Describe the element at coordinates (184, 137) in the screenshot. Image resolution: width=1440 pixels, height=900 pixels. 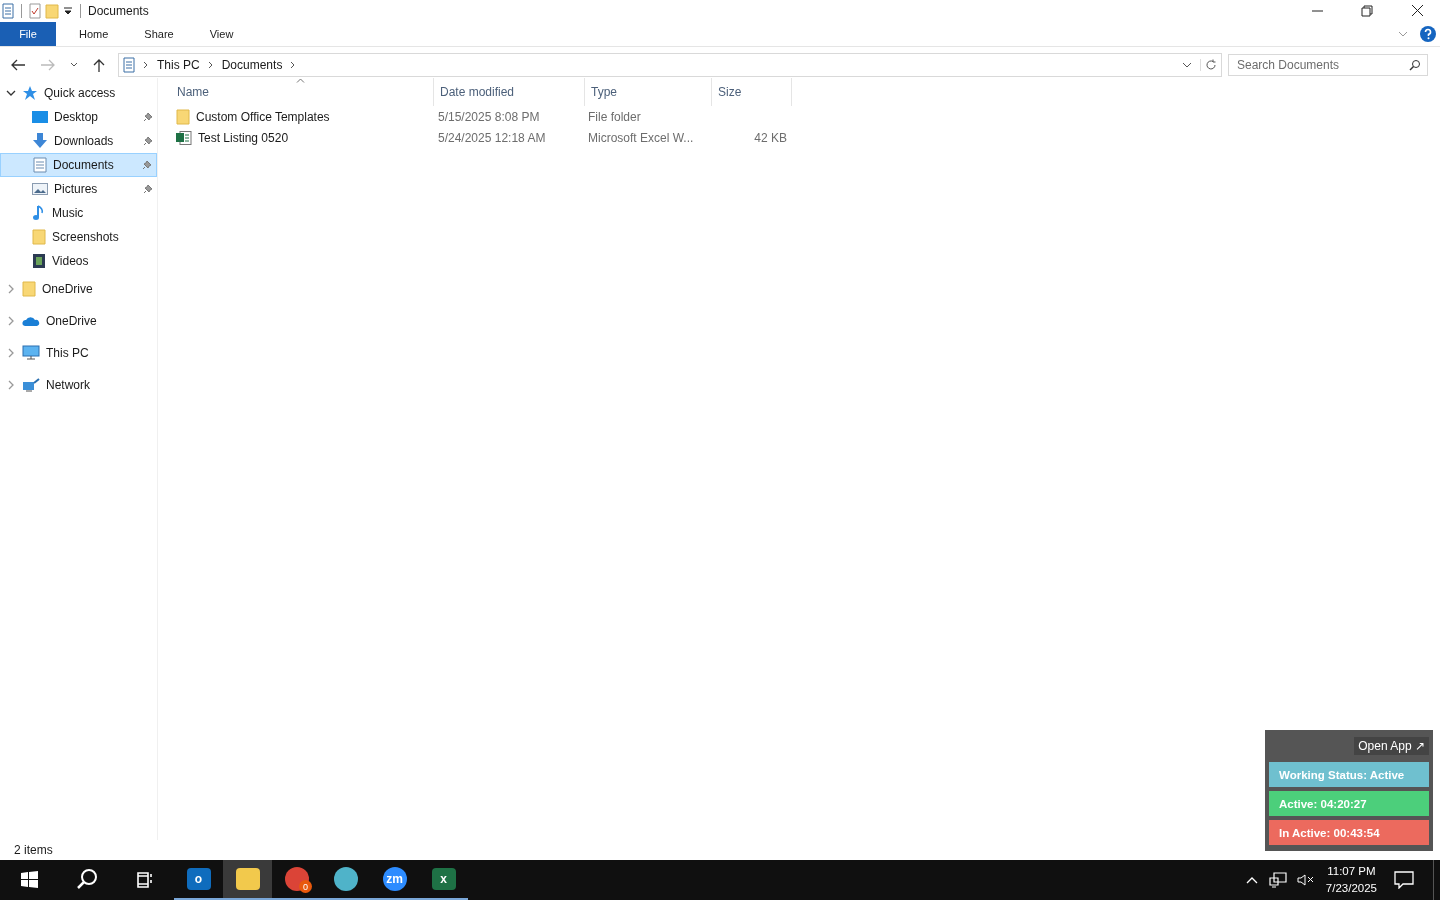
I see `spreadsheet-icon` at that location.